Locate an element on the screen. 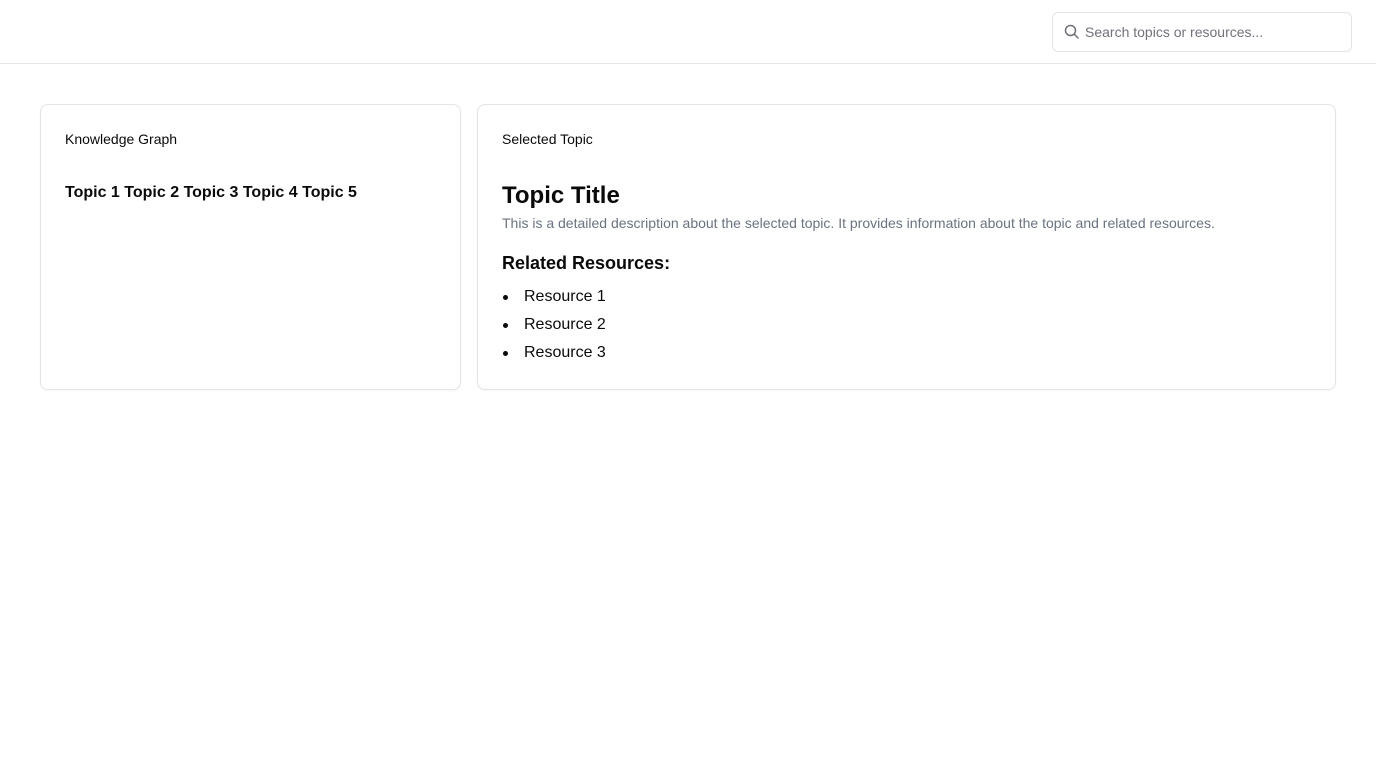 The height and width of the screenshot is (768, 1376). topic-node-1: Topic 1 is located at coordinates (92, 192).